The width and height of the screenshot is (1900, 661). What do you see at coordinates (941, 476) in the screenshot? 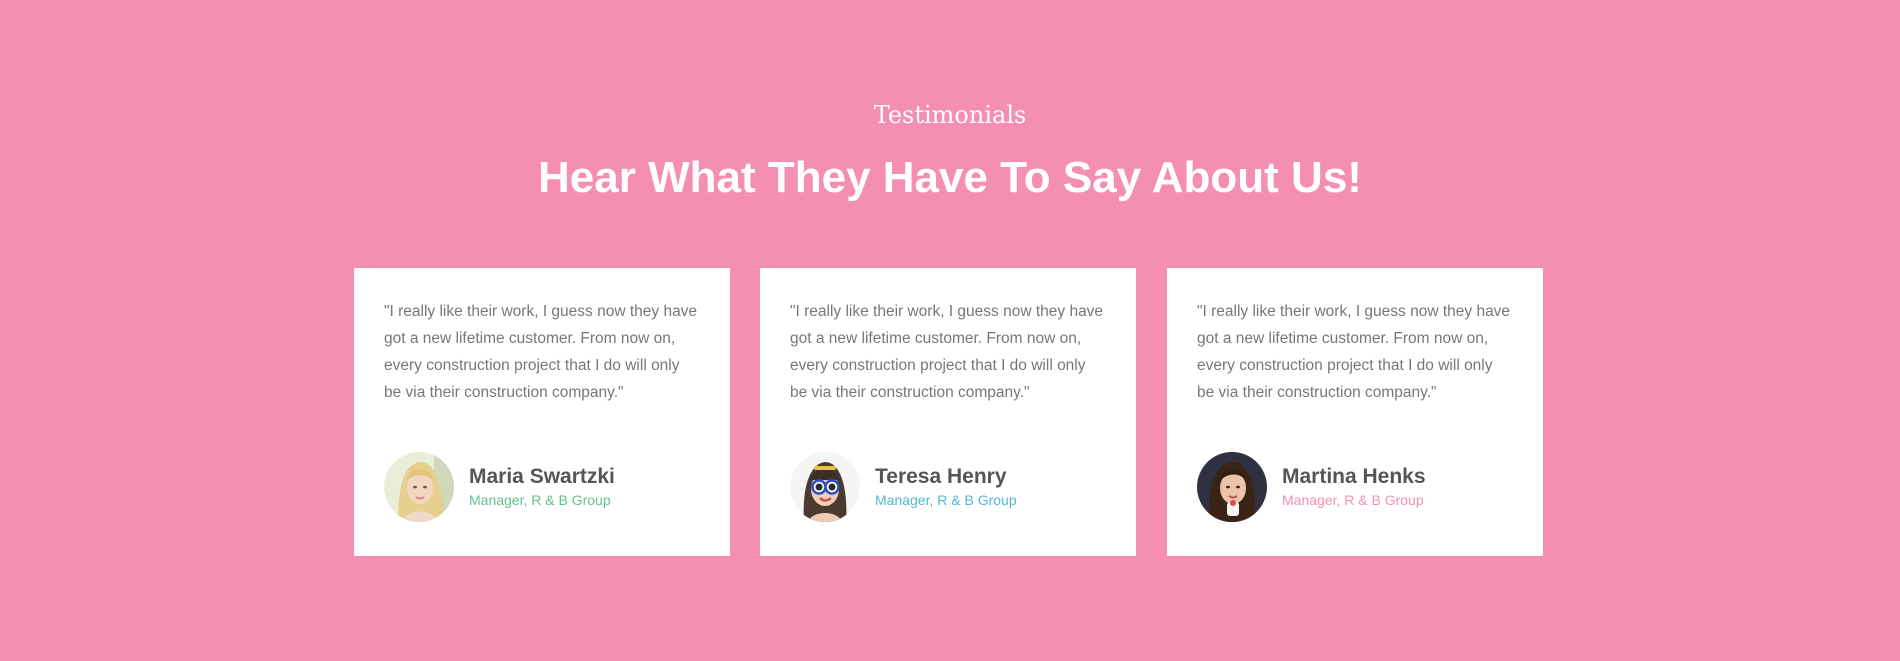
I see `author-name: Teresa Henry` at bounding box center [941, 476].